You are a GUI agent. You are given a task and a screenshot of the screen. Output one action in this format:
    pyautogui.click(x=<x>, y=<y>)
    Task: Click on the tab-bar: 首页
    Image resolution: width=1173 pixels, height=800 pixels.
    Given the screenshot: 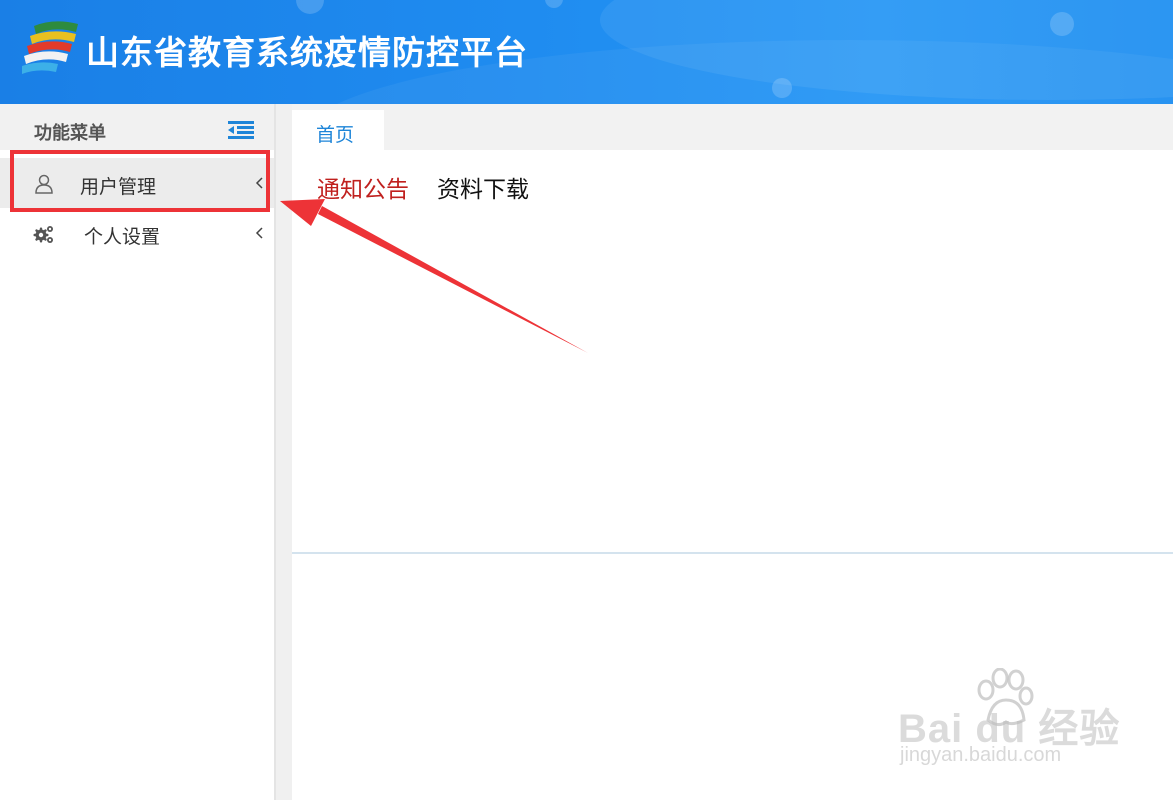 What is the action you would take?
    pyautogui.click(x=732, y=127)
    